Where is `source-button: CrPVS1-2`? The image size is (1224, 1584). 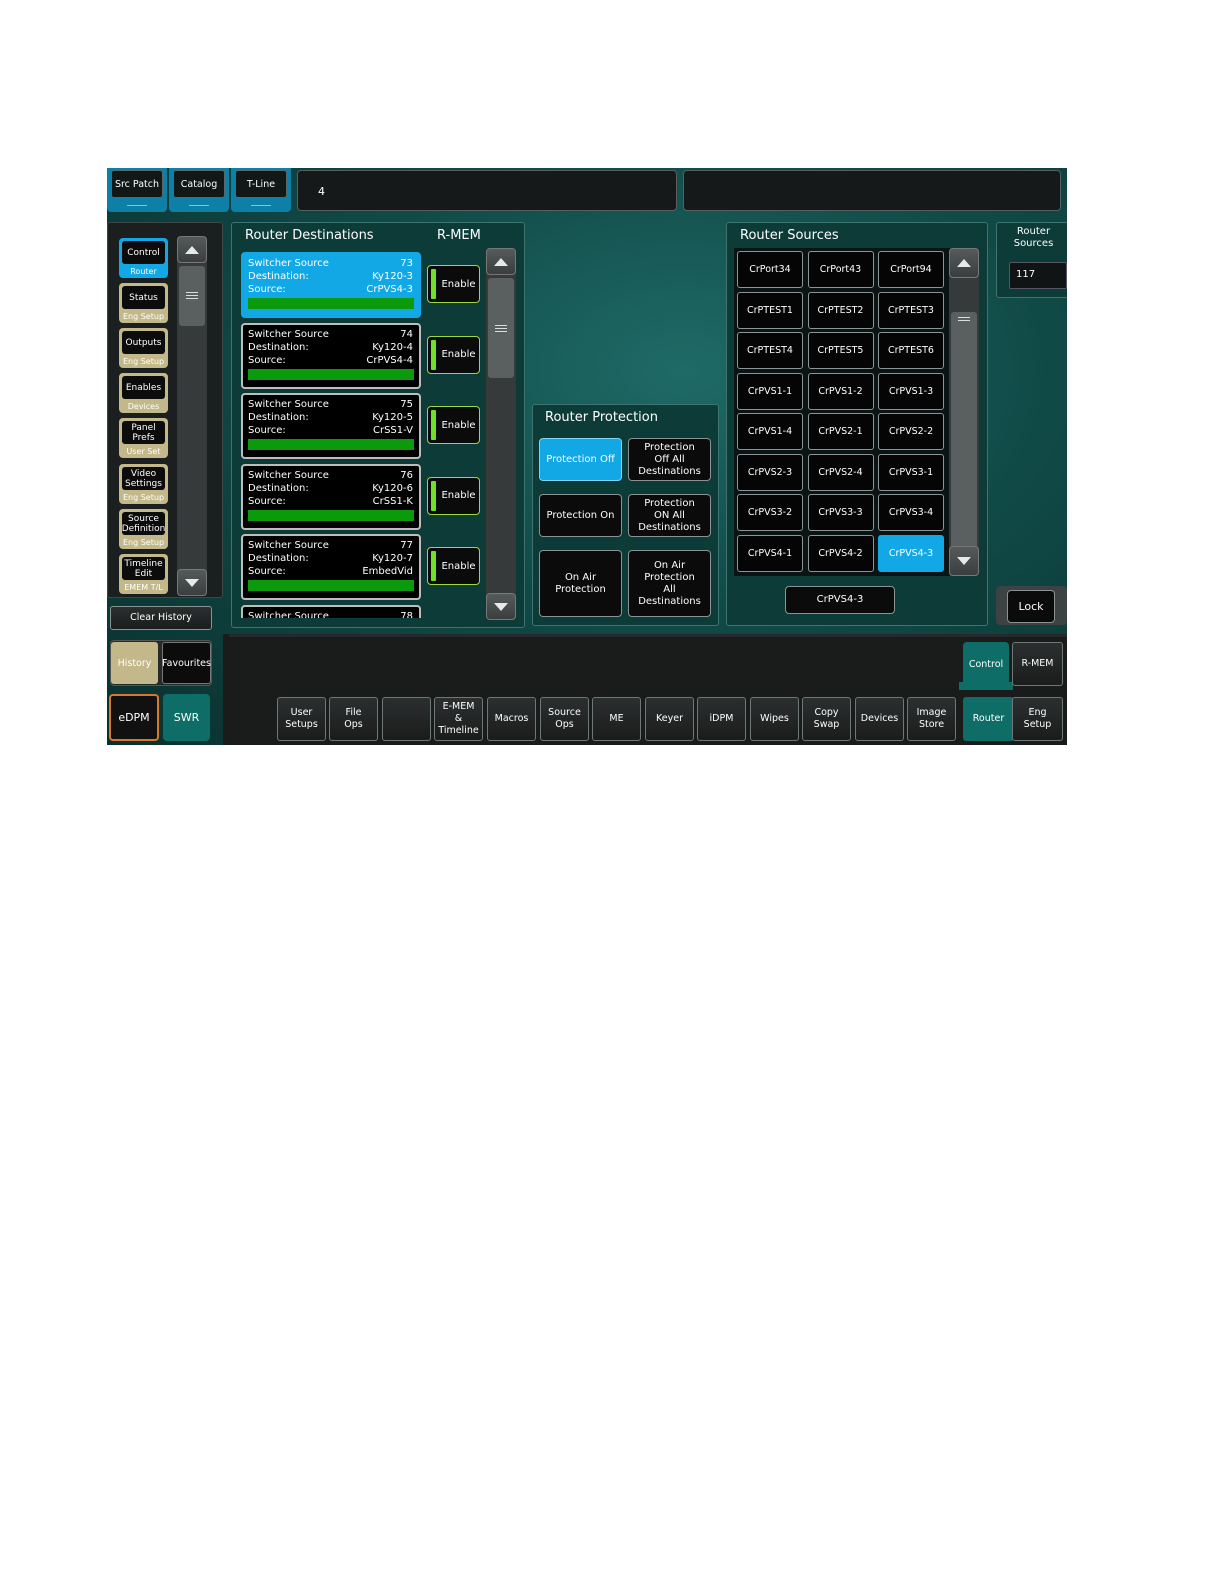
source-button: CrPVS1-2 is located at coordinates (840, 391).